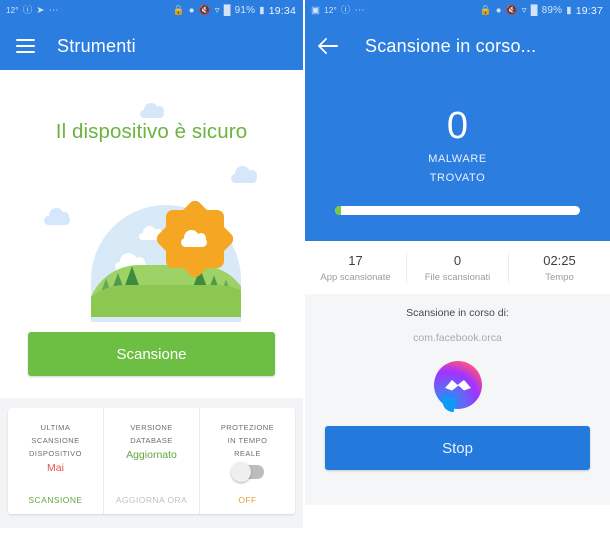 This screenshot has height=541, width=610. I want to click on card-value: Mai, so click(55, 468).